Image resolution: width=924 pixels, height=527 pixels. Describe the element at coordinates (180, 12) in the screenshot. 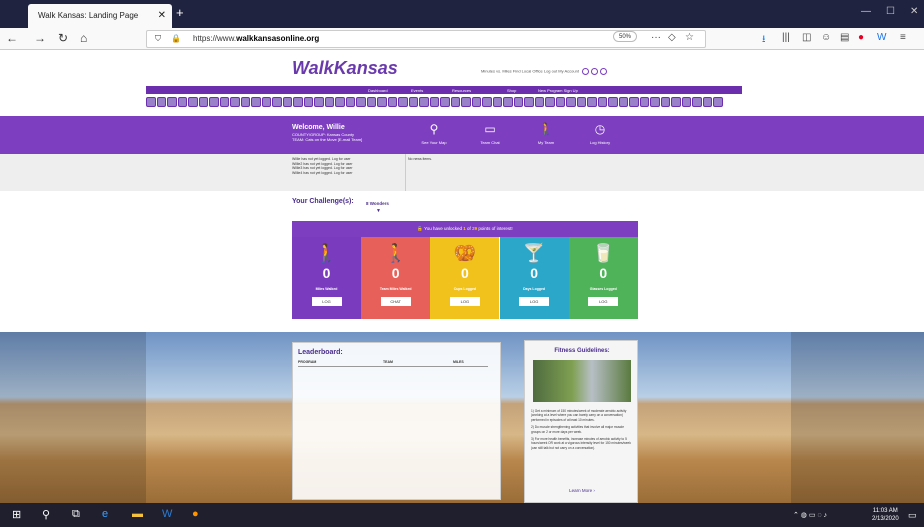

I see `new-tab-icon: +` at that location.